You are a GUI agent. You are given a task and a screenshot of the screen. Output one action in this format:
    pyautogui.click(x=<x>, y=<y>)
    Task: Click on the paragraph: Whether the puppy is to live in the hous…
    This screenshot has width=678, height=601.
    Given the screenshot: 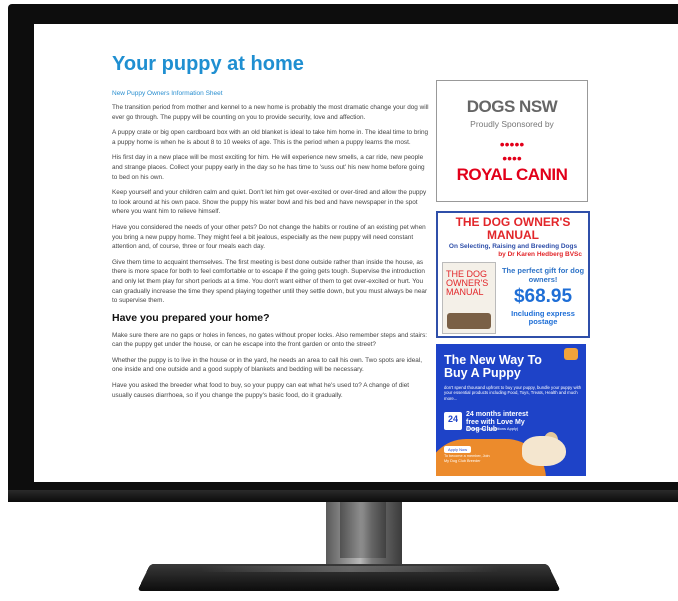 What is the action you would take?
    pyautogui.click(x=267, y=365)
    